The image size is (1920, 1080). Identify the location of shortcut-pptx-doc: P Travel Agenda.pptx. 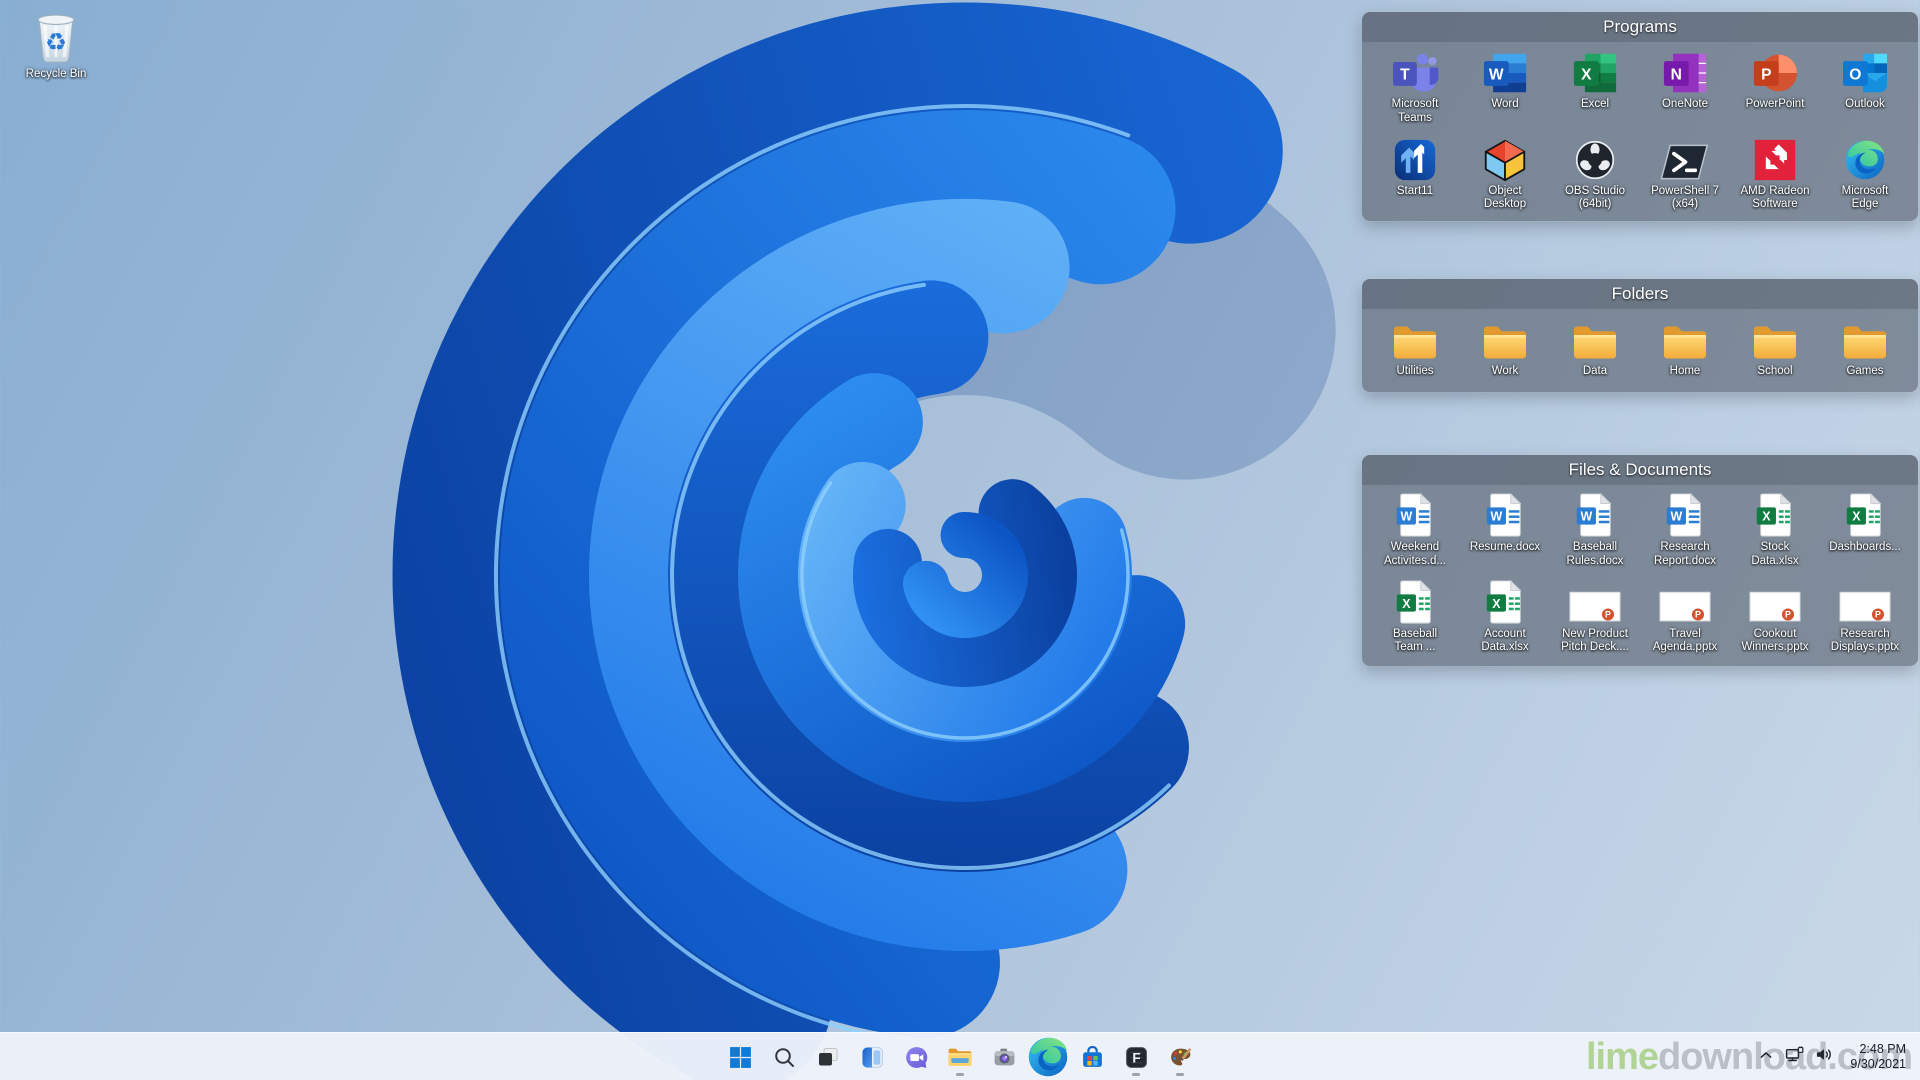
(1685, 616).